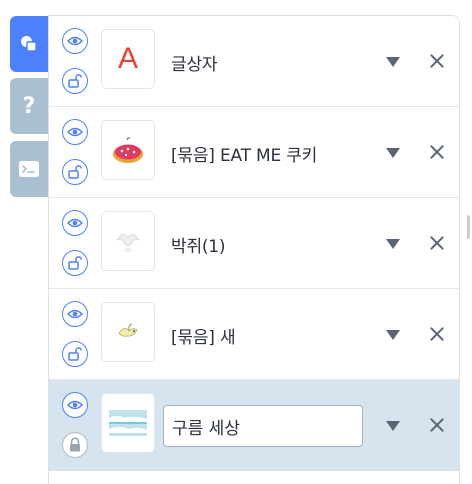 The image size is (472, 484). I want to click on clouds-icon, so click(128, 423).